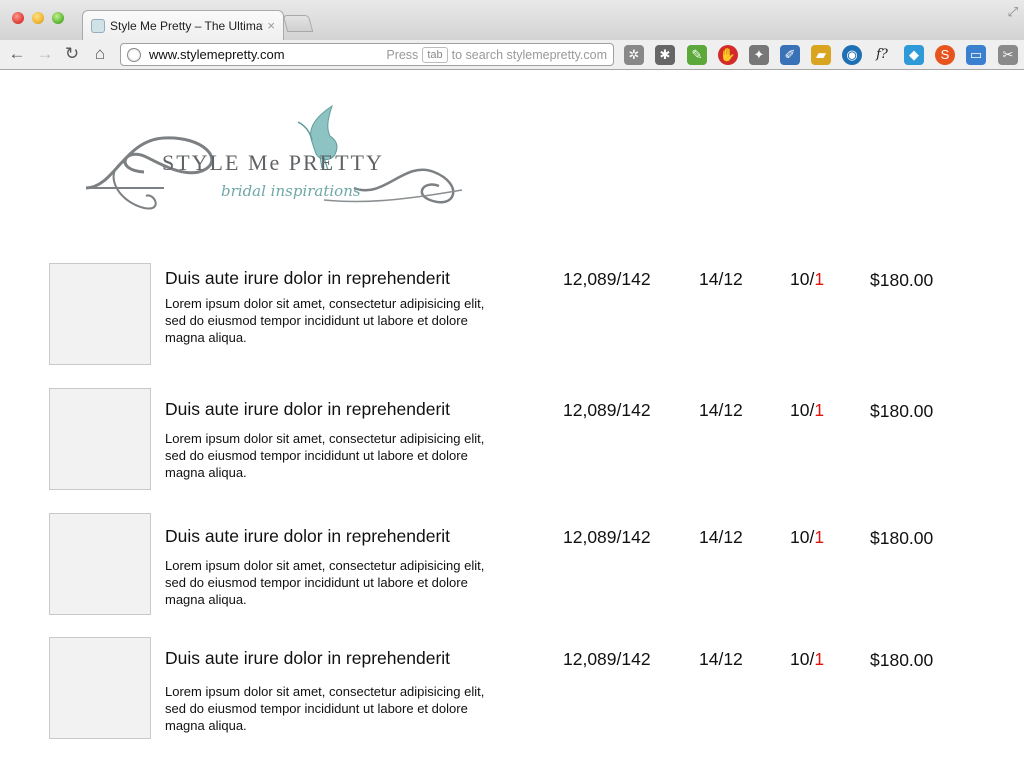  I want to click on address-url: www.stylemepretty.com, so click(267, 54).